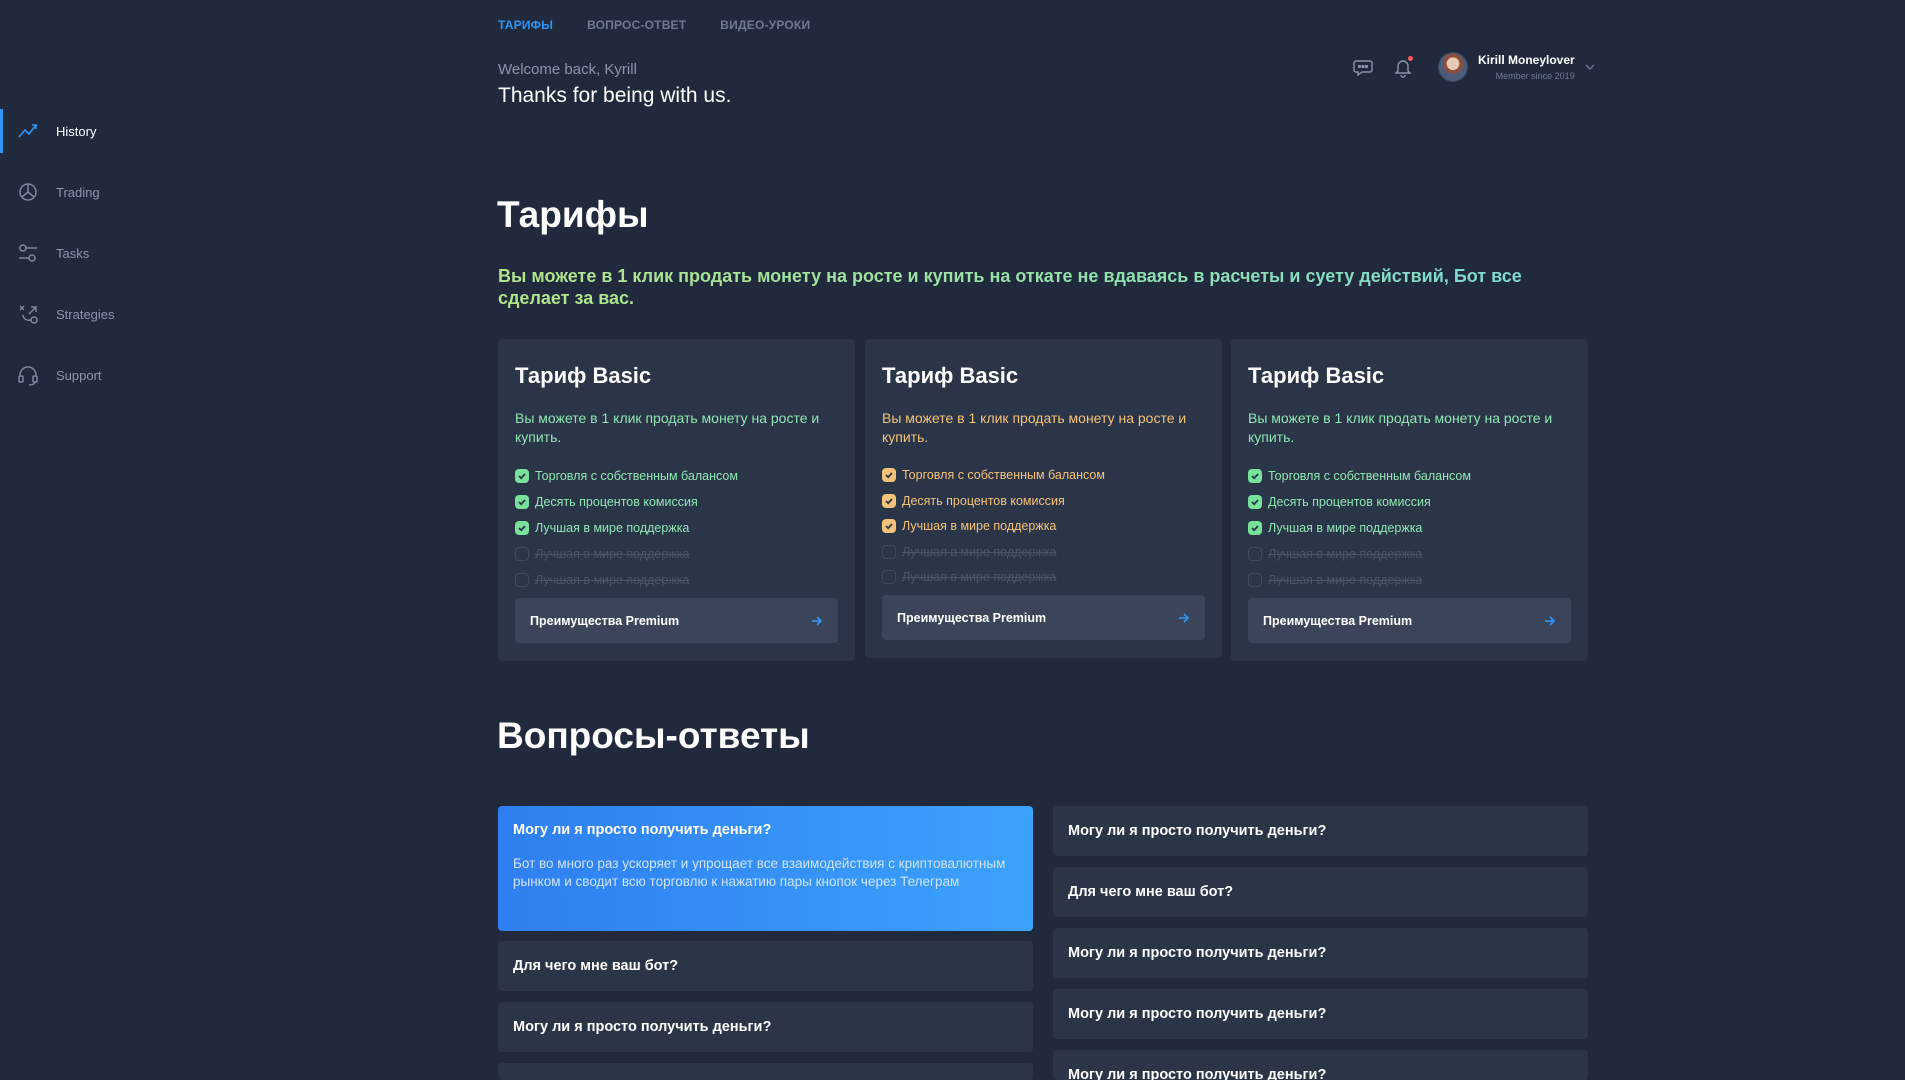  I want to click on user-info: Kirill Moneylover Member since 2019, so click(1526, 67).